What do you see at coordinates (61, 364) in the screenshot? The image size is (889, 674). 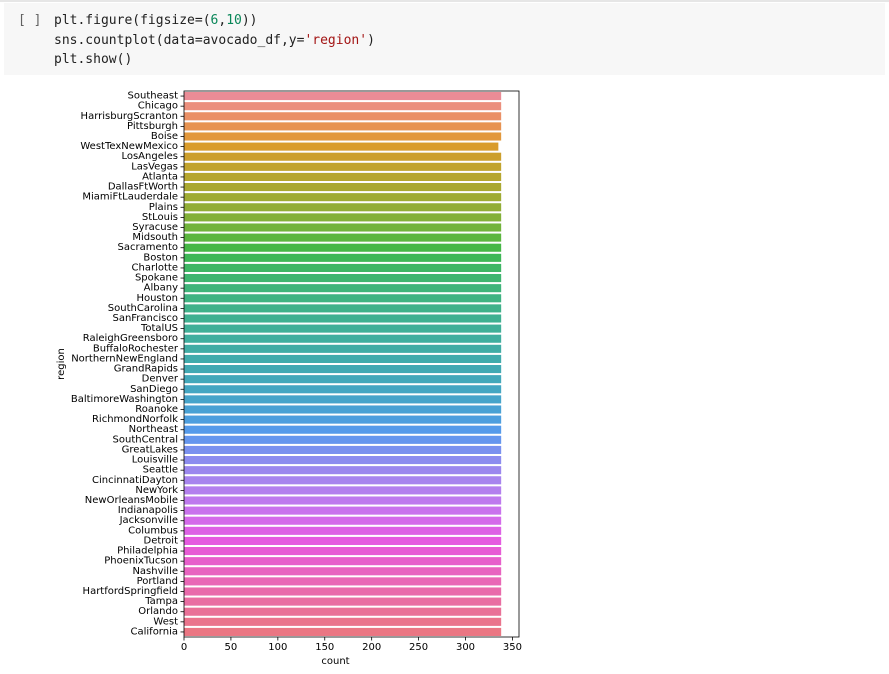 I see `y-axis-label: region` at bounding box center [61, 364].